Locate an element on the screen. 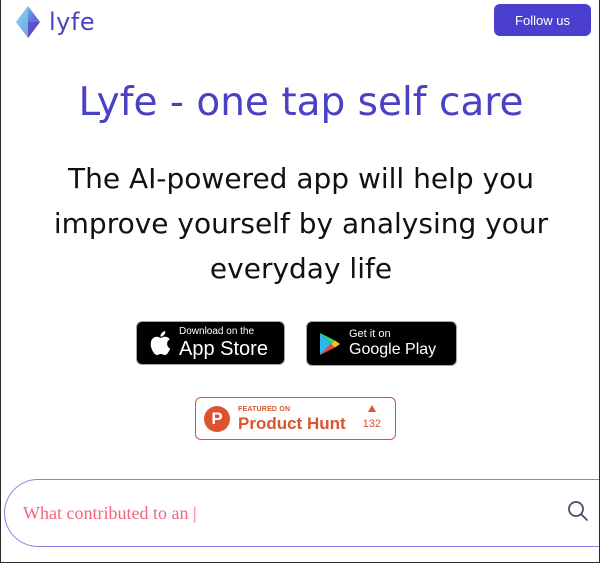 Image resolution: width=600 pixels, height=563 pixels. search-bar: What contributed to an | is located at coordinates (301, 513).